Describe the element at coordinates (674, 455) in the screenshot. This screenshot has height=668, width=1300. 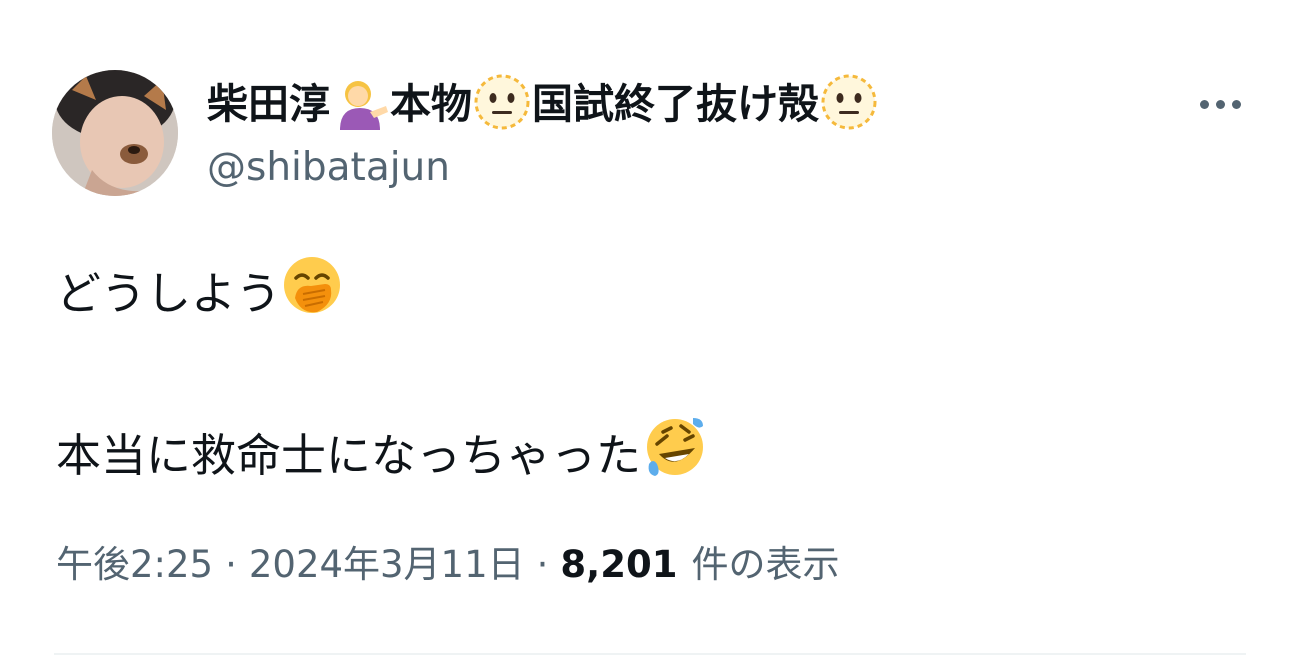
I see `rolling-on-the-floor-laughing-icon` at that location.